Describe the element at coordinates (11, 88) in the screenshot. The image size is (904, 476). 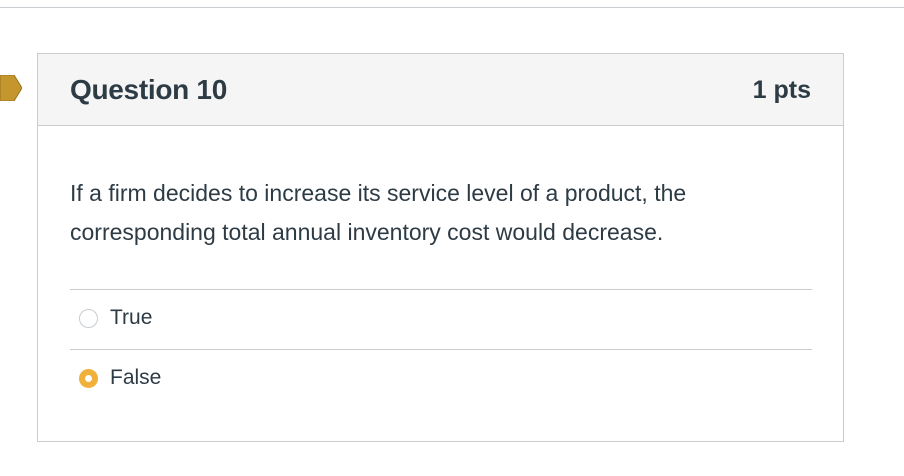
I see `flag-question-icon` at that location.